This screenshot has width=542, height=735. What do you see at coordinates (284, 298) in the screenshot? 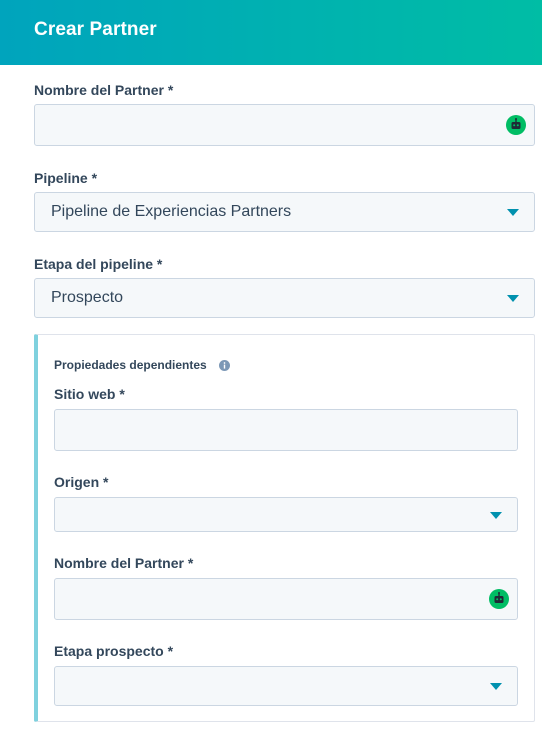
I see `pipeline-stage-select: Prospecto` at bounding box center [284, 298].